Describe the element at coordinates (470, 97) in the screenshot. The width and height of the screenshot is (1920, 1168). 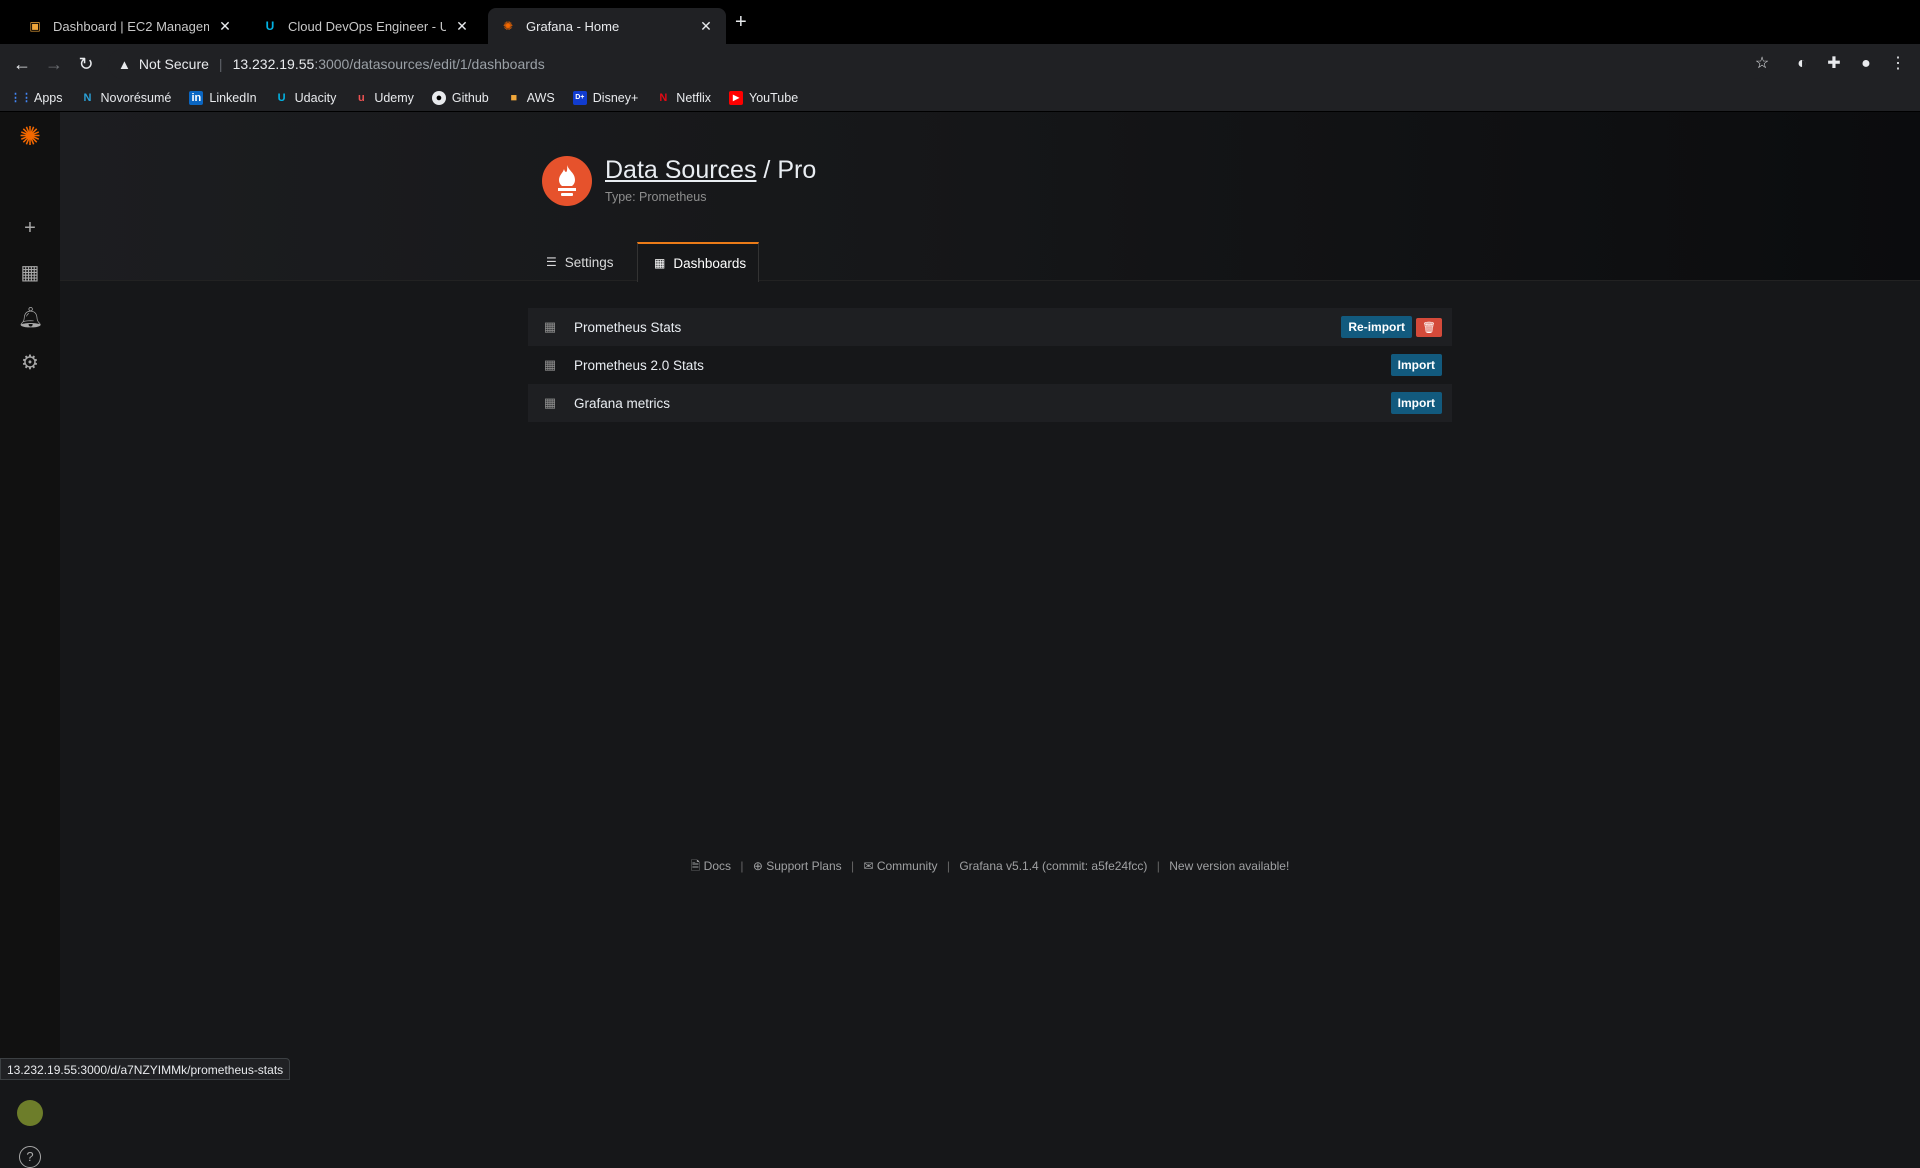
I see `bookmark-label: Github` at that location.